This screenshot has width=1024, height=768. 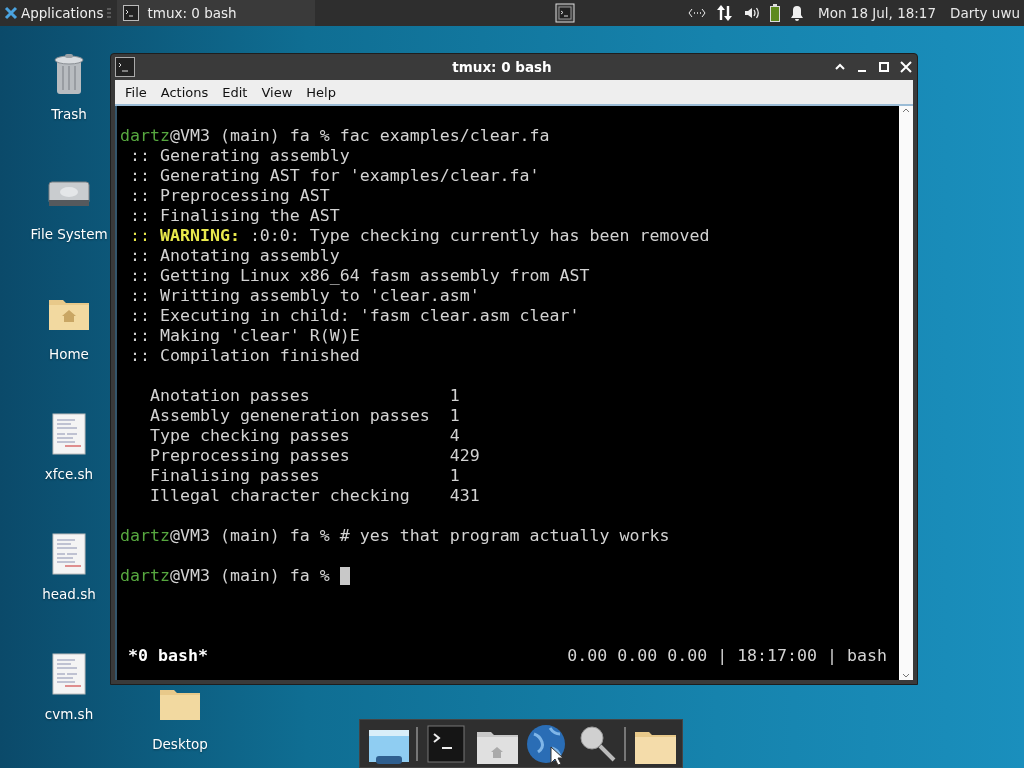 I want to click on terminal-line: :: Preprocessing AST, so click(x=230, y=196).